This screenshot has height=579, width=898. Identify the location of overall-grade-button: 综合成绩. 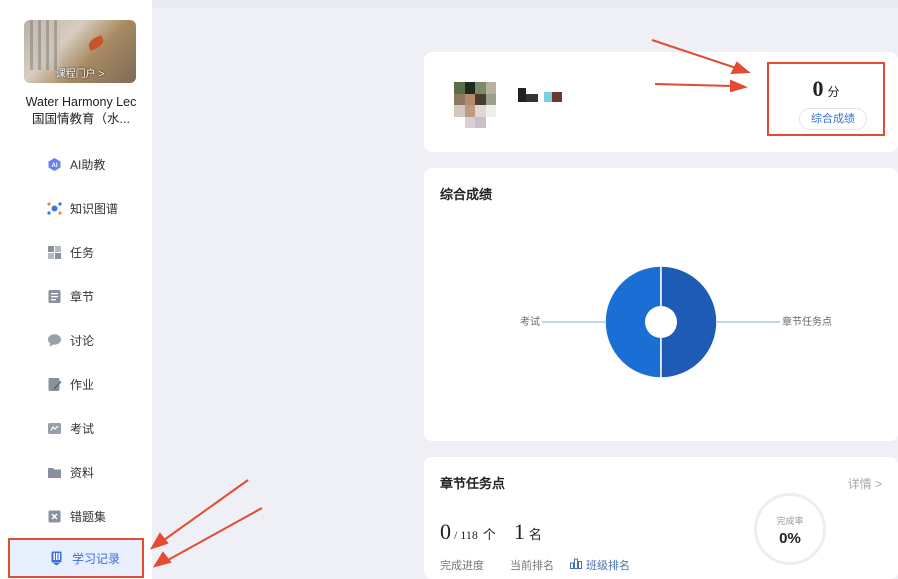
(833, 119).